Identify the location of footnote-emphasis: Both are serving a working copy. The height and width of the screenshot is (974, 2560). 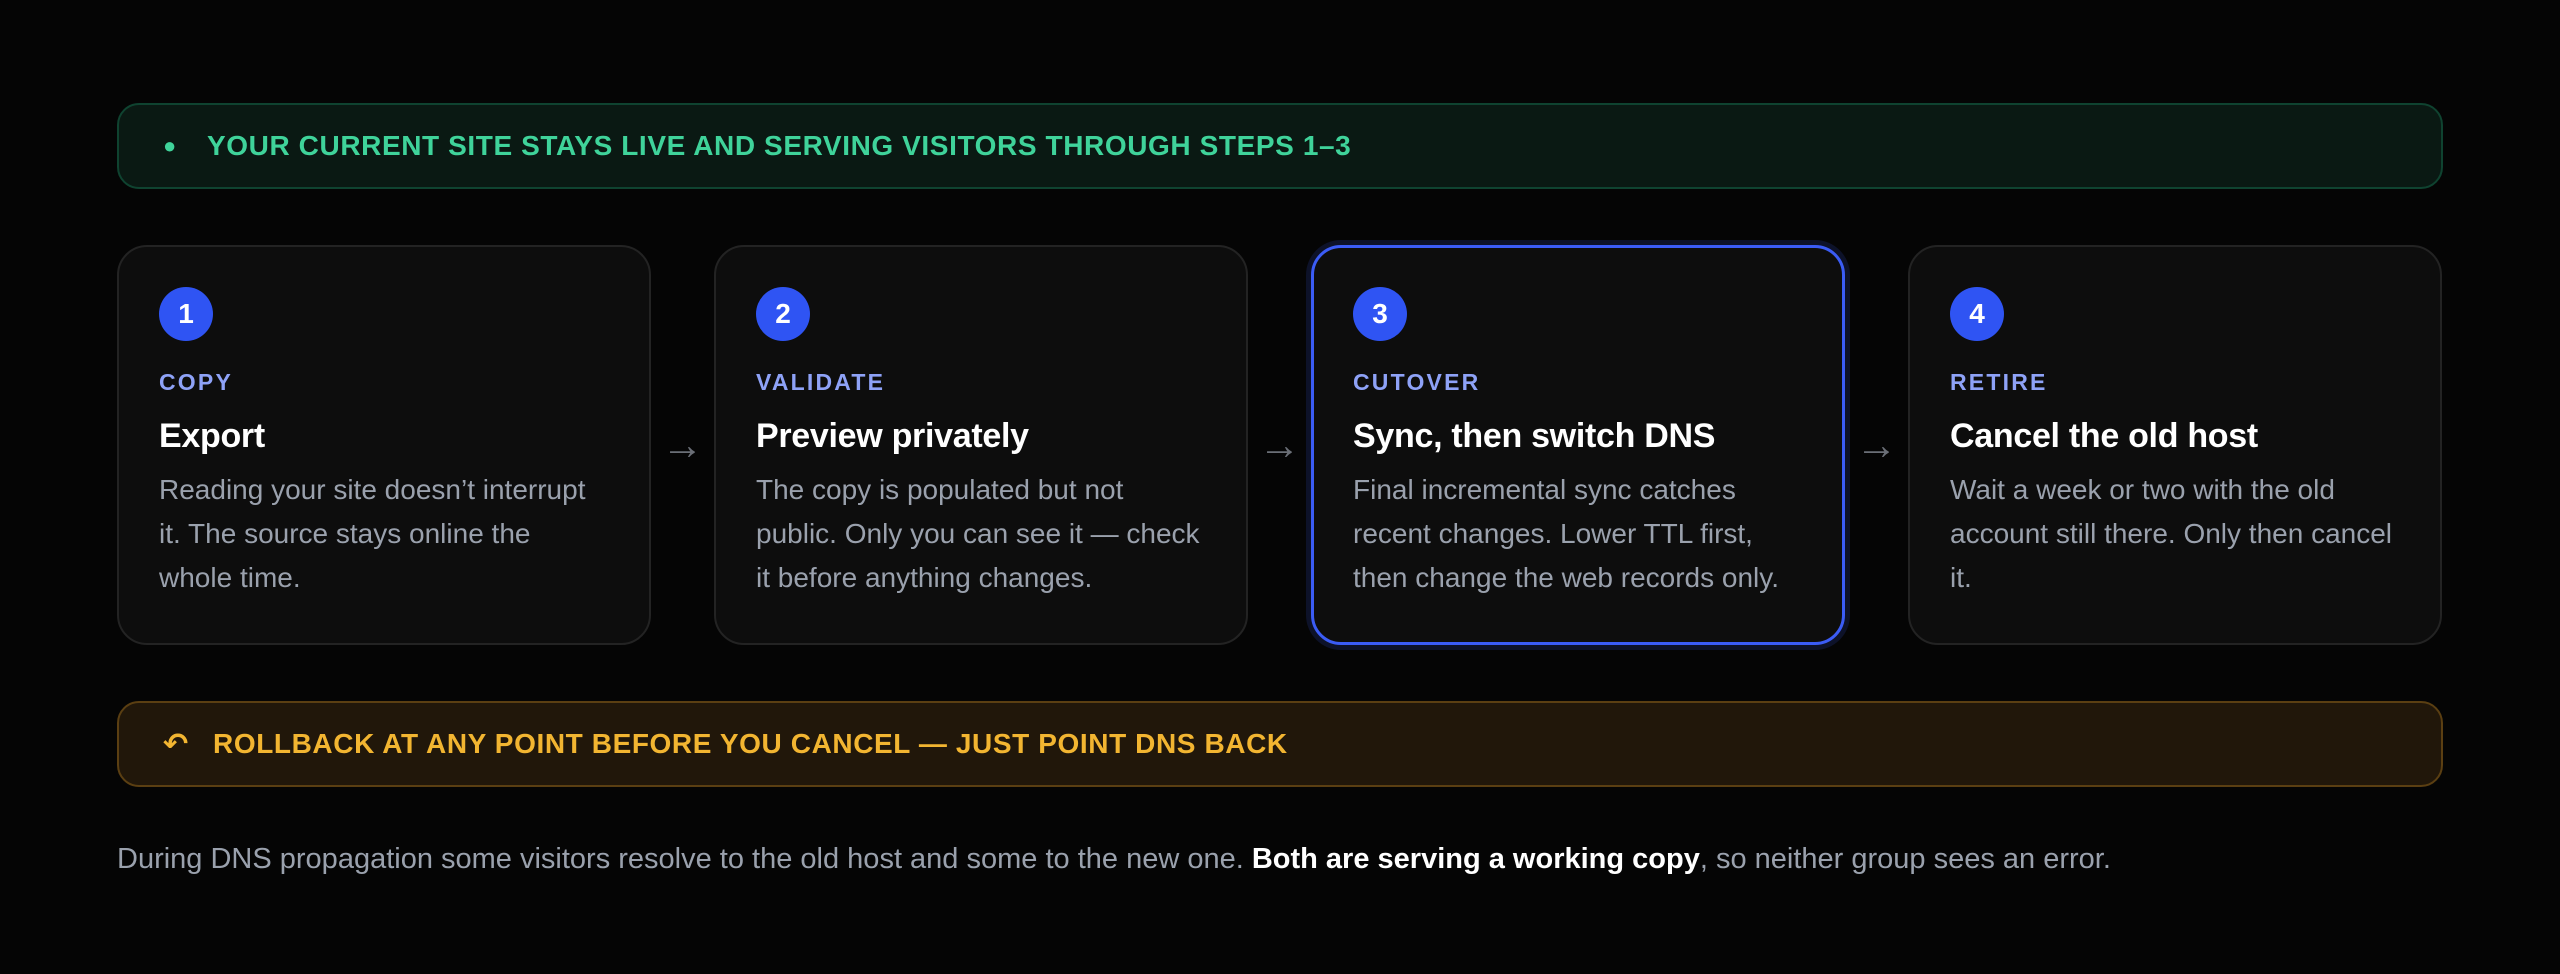
(1475, 859).